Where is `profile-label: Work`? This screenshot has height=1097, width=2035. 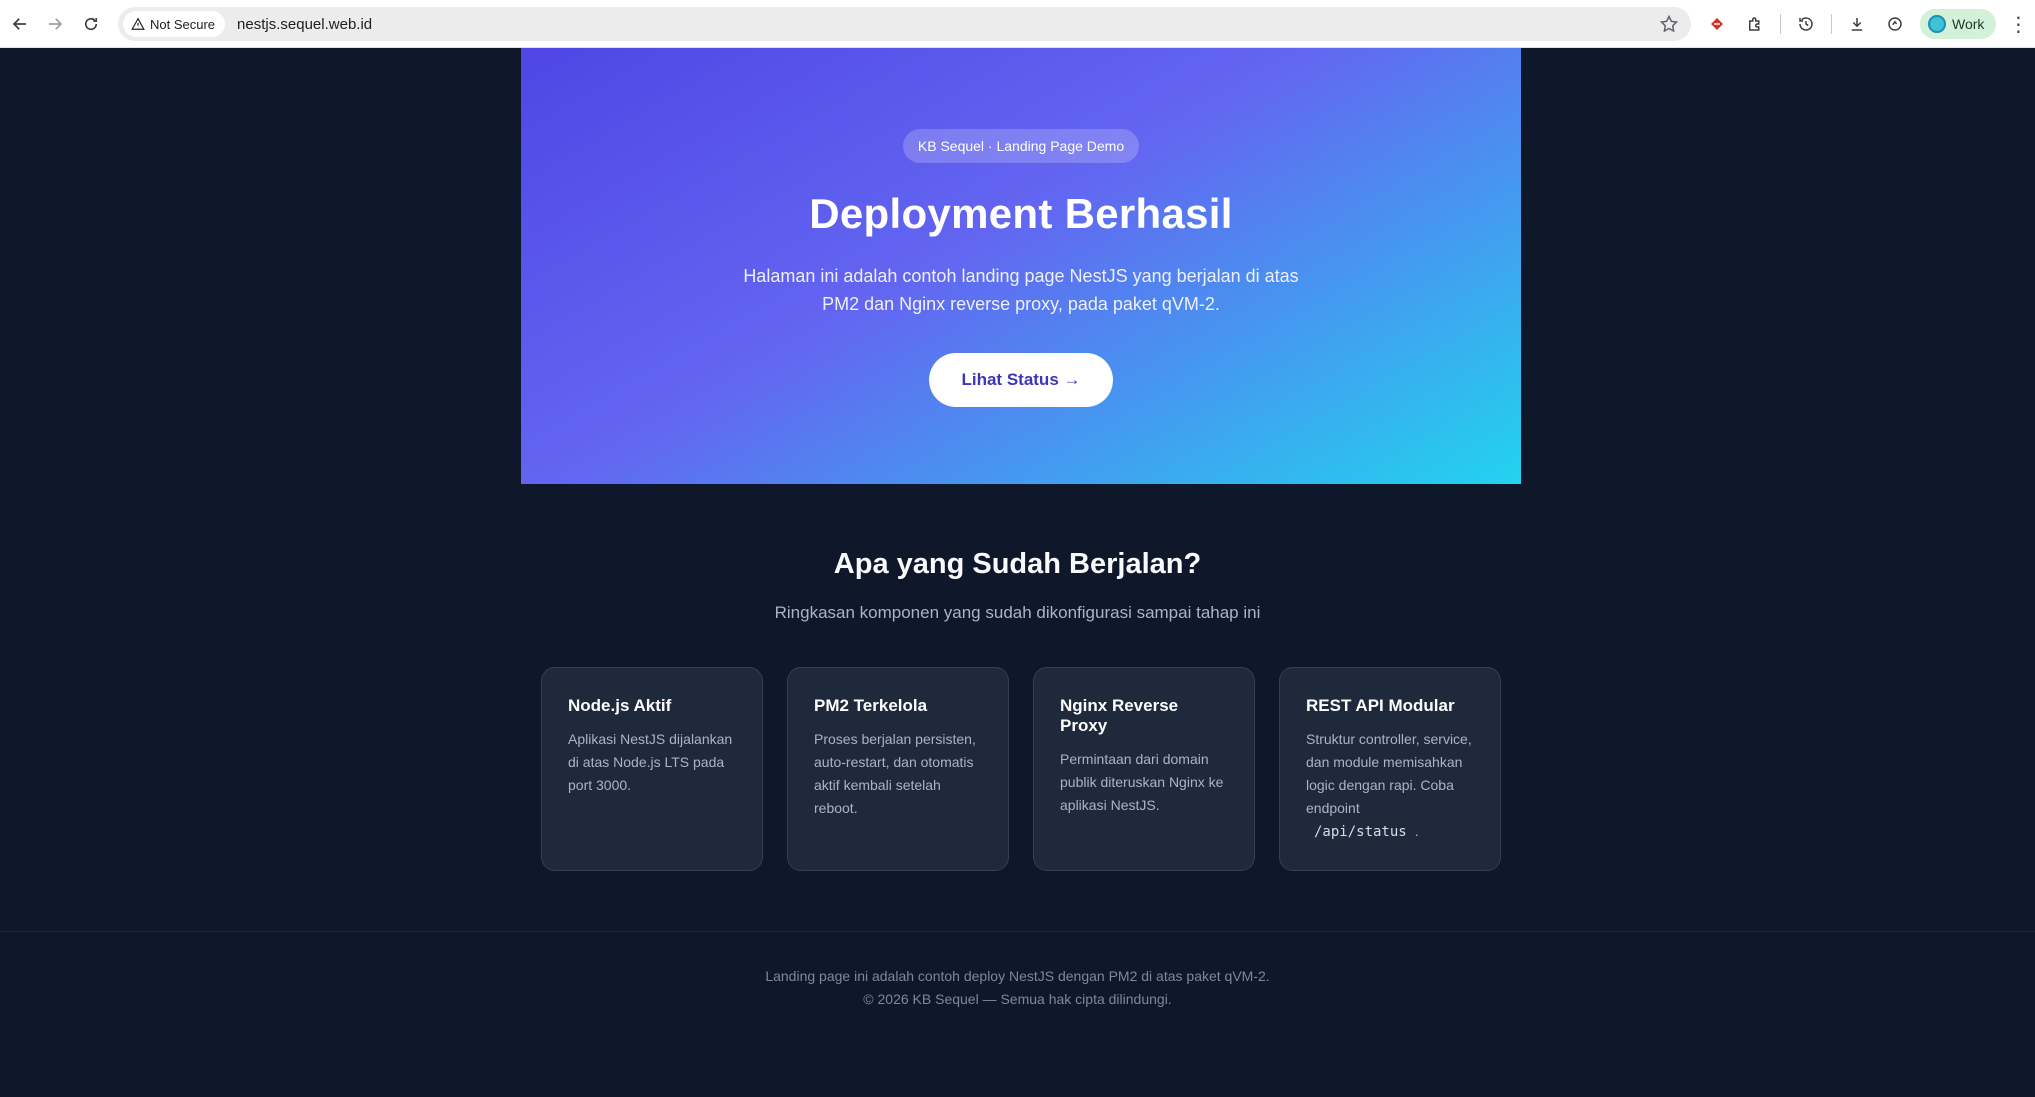
profile-label: Work is located at coordinates (1968, 24).